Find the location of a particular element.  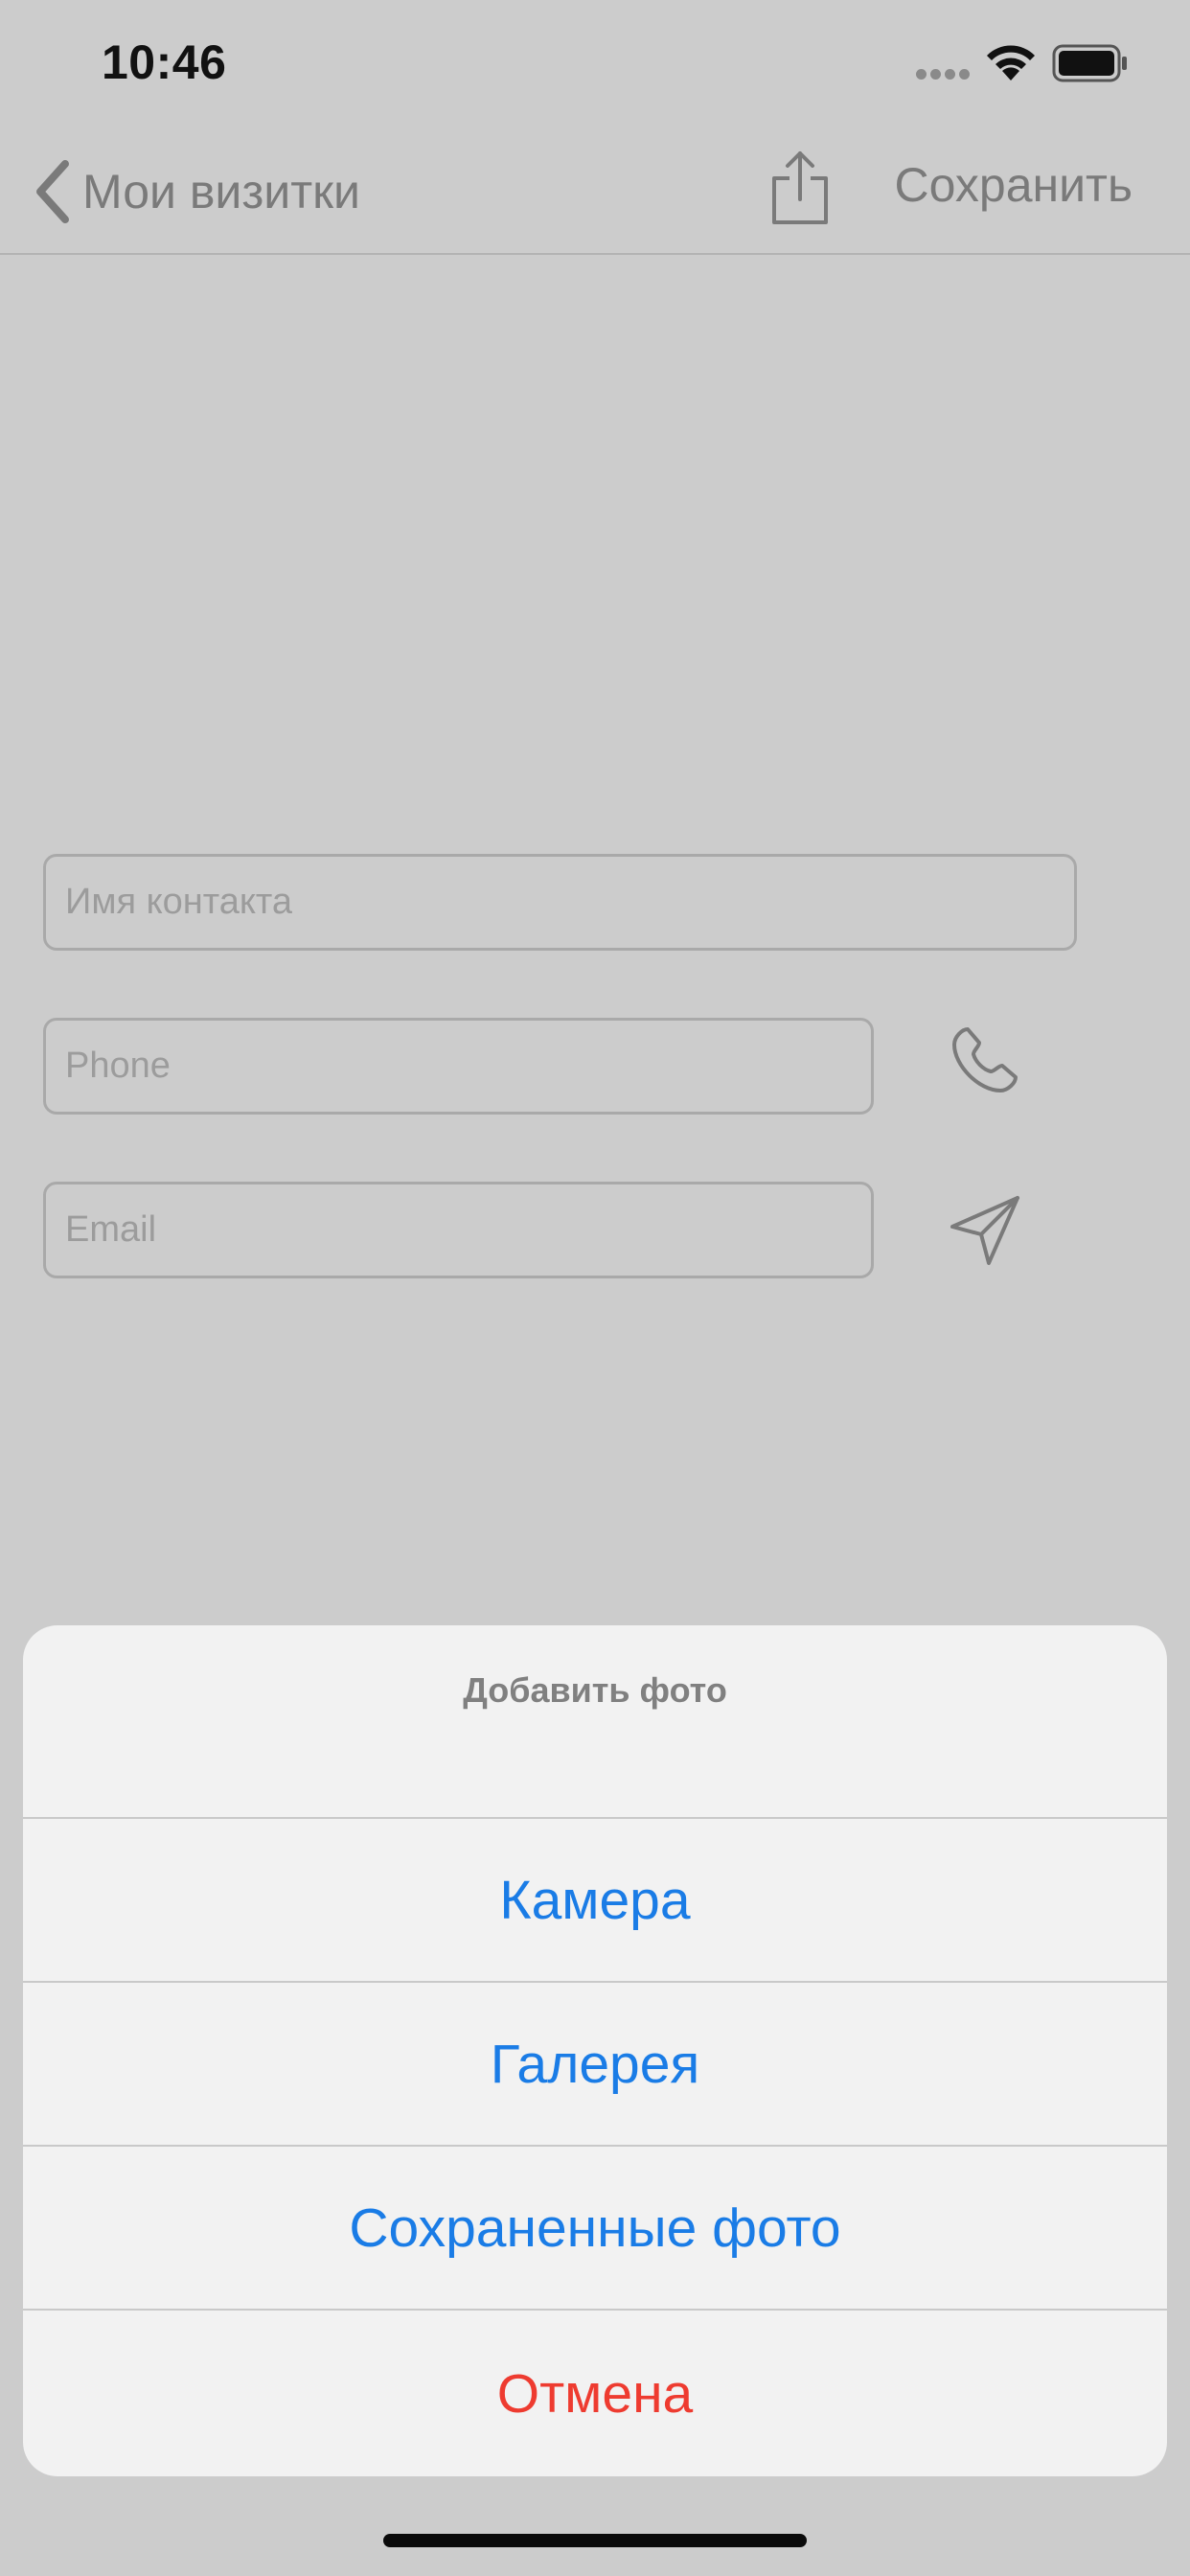

action-sheet-title: Добавить фото is located at coordinates (595, 1690).